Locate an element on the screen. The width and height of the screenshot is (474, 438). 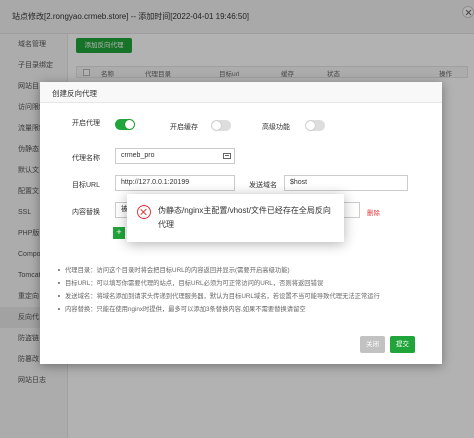
error-toast: 伪静态/nginx主配置/vhost/文件已经存在全局反向代理 is located at coordinates (235, 218).